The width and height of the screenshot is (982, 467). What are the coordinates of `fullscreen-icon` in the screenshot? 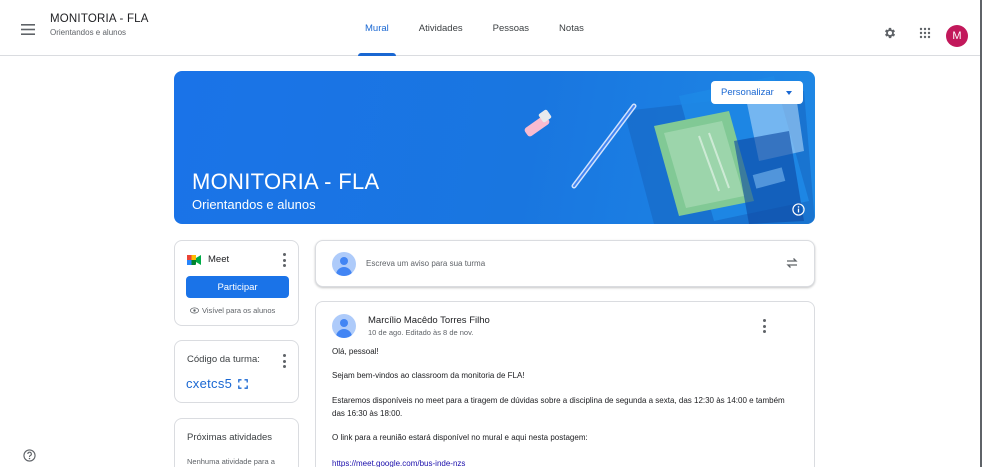 It's located at (243, 383).